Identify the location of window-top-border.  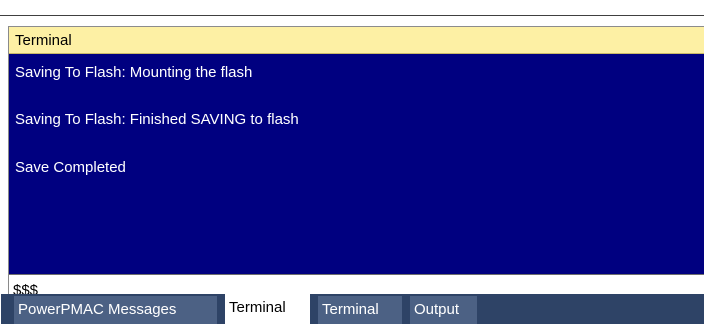
(352, 15).